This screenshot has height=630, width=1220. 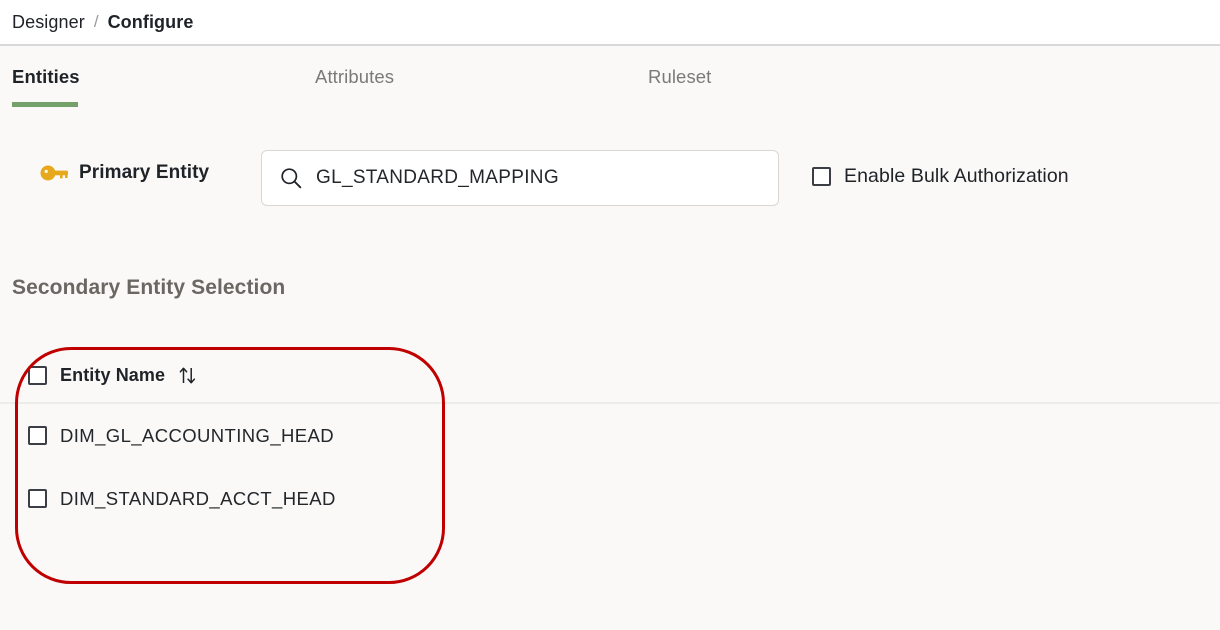 What do you see at coordinates (821, 176) in the screenshot?
I see `enable-bulk-authorization-checkbox` at bounding box center [821, 176].